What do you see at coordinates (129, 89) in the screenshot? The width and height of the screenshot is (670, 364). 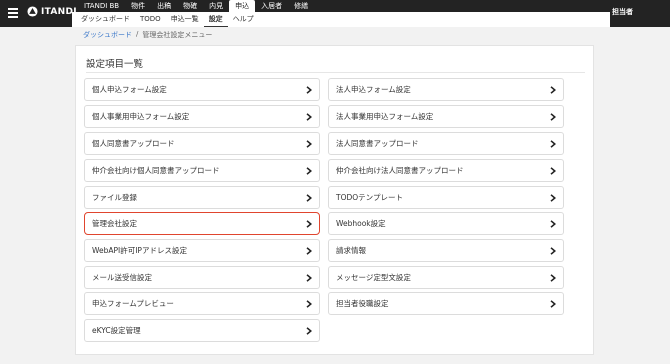 I see `setting-item-label: 個人申込フォーム設定` at bounding box center [129, 89].